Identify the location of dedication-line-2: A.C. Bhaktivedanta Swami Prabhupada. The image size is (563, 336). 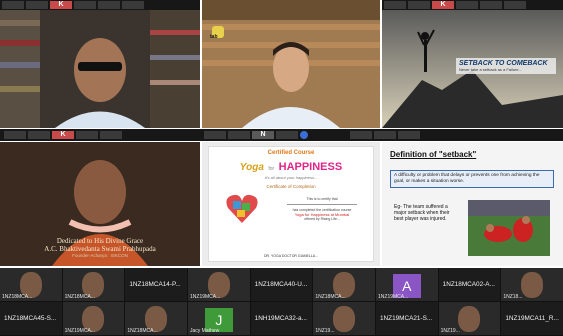
(100, 249).